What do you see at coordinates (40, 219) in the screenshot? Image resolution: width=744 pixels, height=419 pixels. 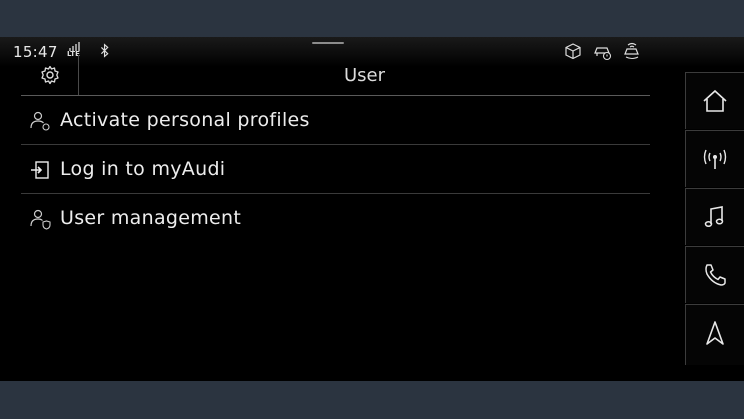 I see `user-shield-icon` at bounding box center [40, 219].